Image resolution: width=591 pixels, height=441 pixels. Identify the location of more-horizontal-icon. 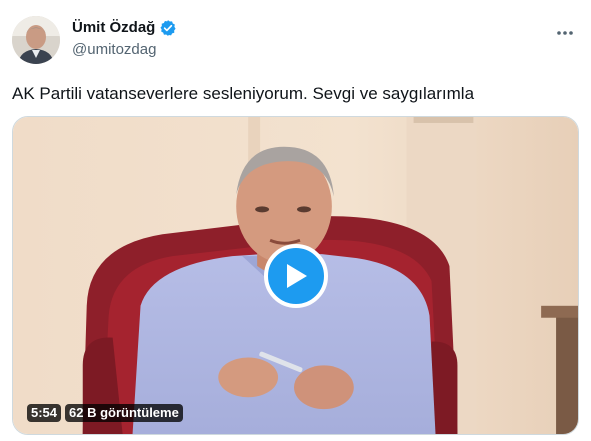
(565, 33).